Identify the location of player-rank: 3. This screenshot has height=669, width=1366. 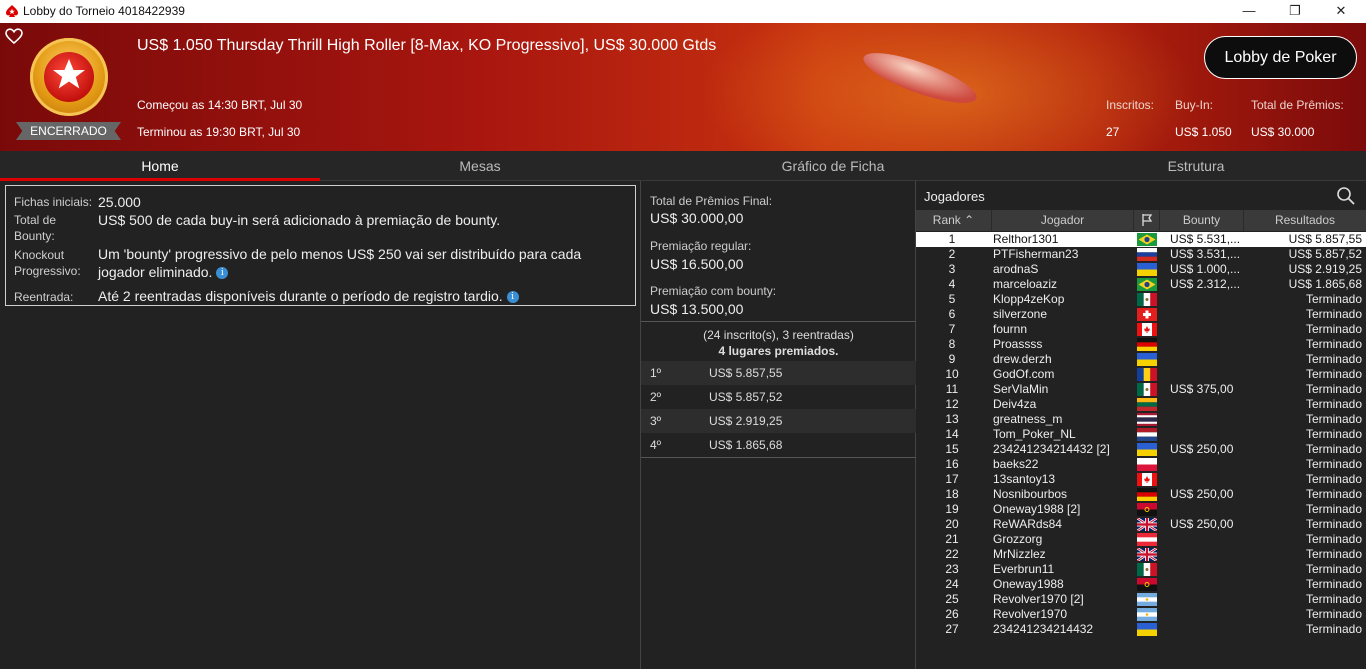
(952, 269).